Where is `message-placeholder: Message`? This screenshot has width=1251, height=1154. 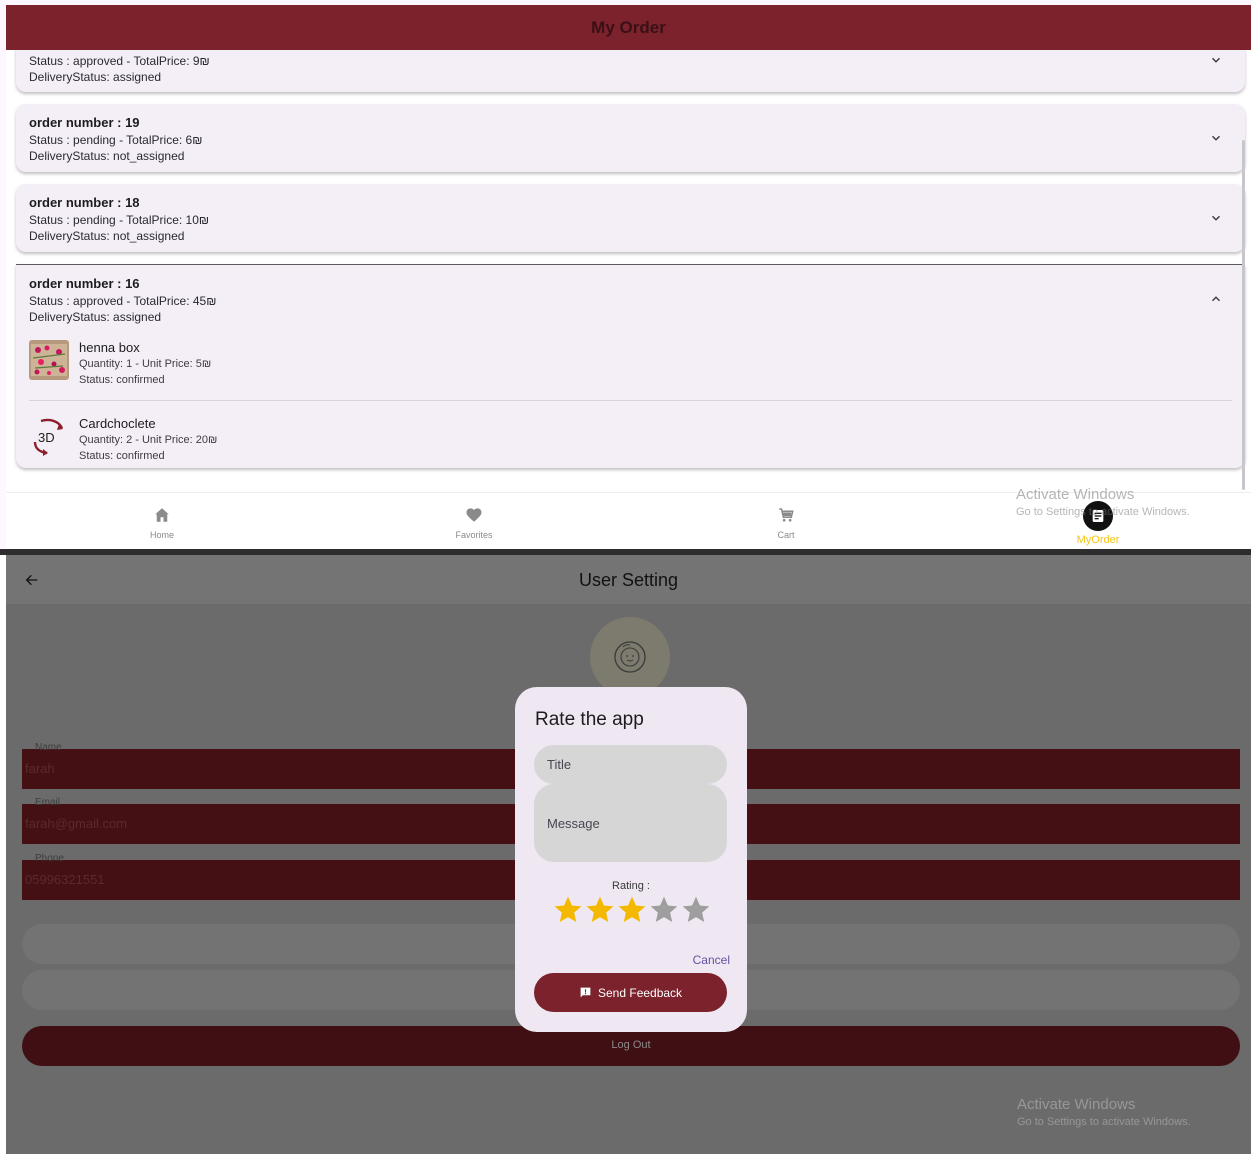
message-placeholder: Message is located at coordinates (573, 823).